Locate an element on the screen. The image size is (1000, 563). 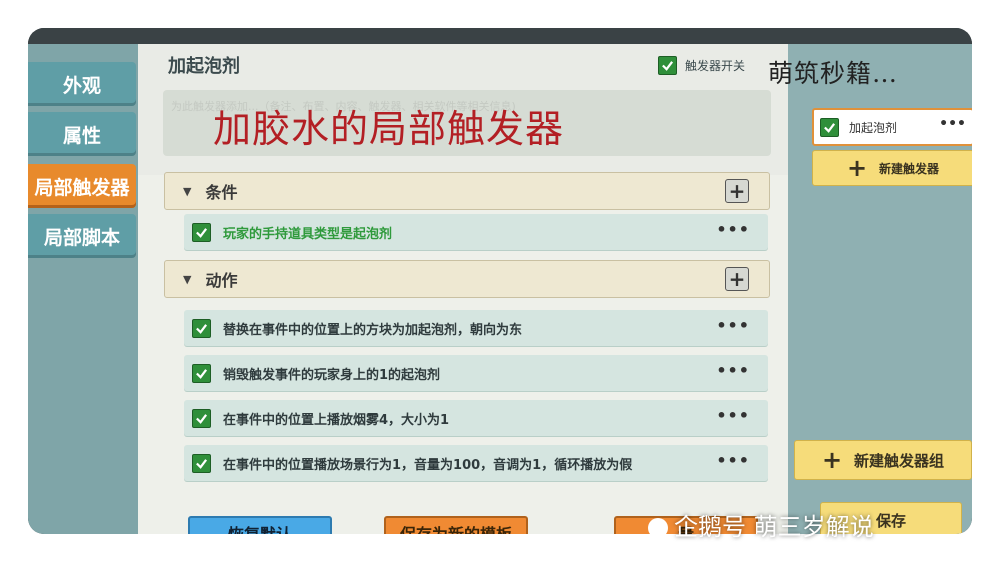
action-row: 销毁触发事件的玩家身上的1的起泡剂 ••• is located at coordinates (476, 373).